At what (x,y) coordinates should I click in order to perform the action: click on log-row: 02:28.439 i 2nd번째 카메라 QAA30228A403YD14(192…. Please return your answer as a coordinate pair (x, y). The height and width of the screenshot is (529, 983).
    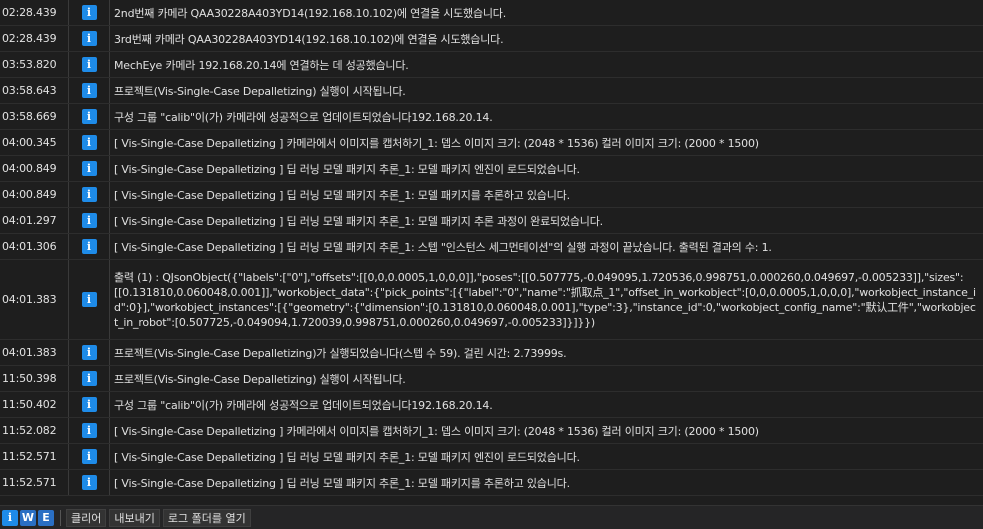
    Looking at the image, I should click on (491, 13).